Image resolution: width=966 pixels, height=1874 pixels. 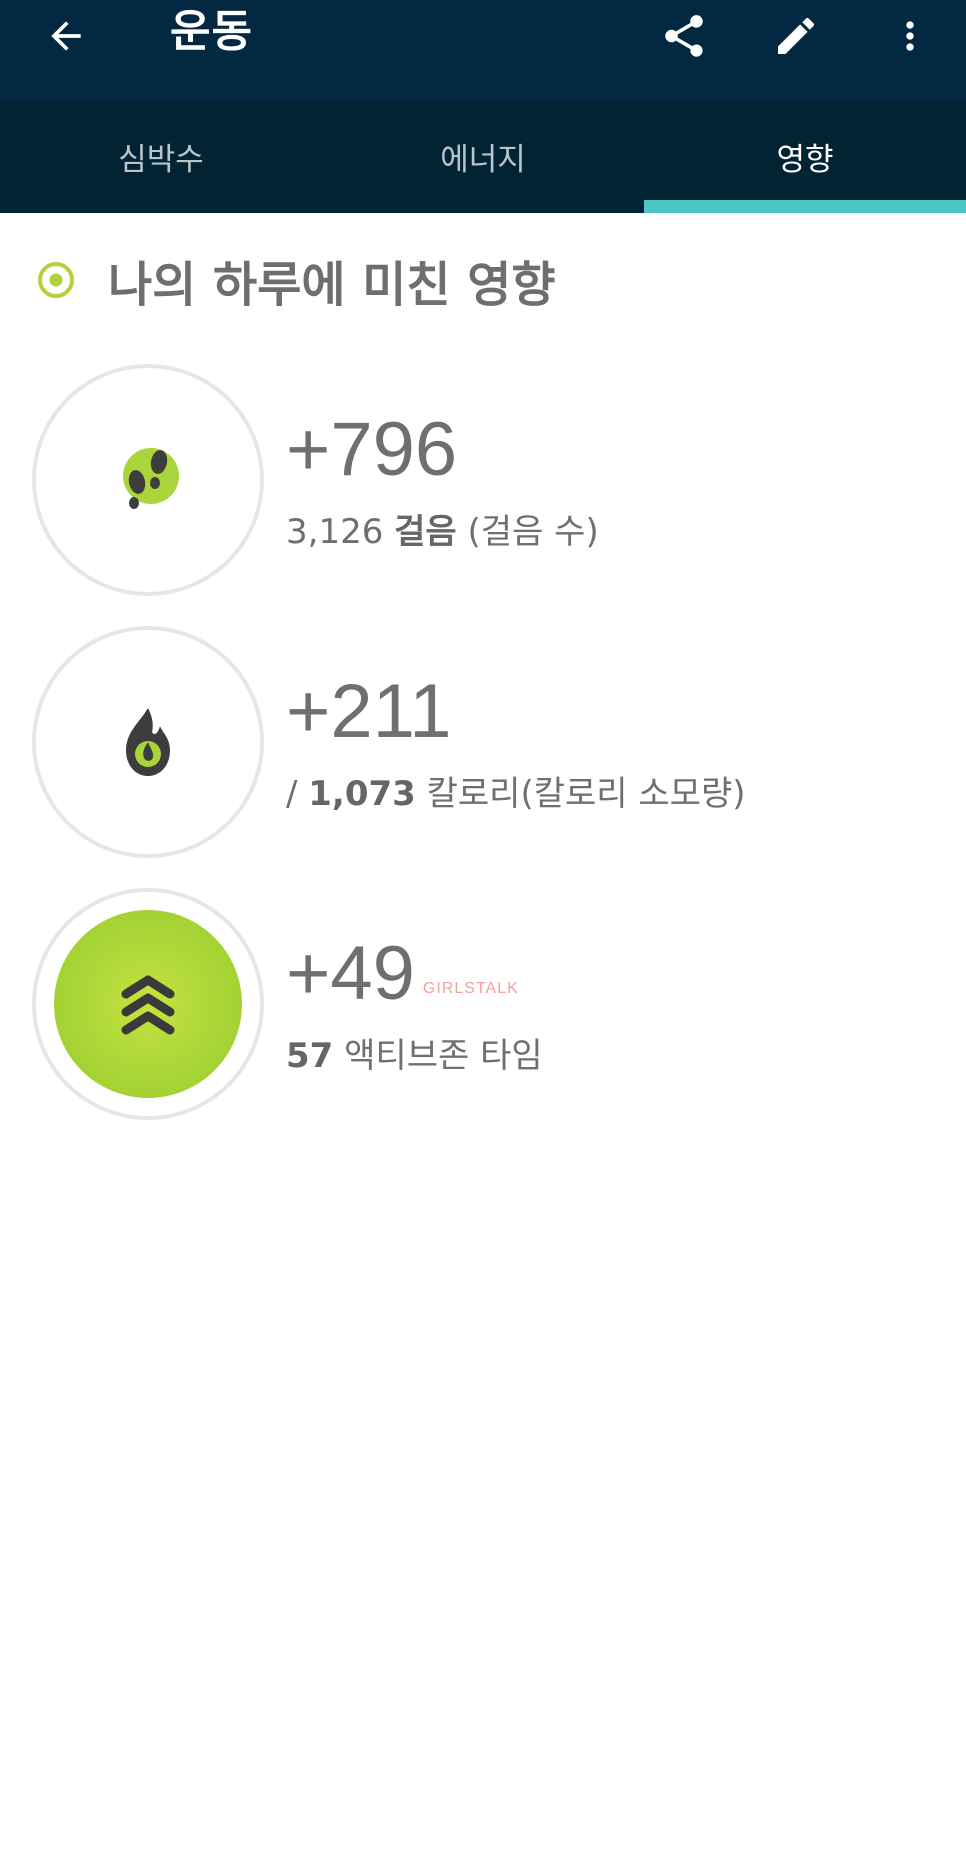 I want to click on steps-total: 3,126, so click(x=335, y=532).